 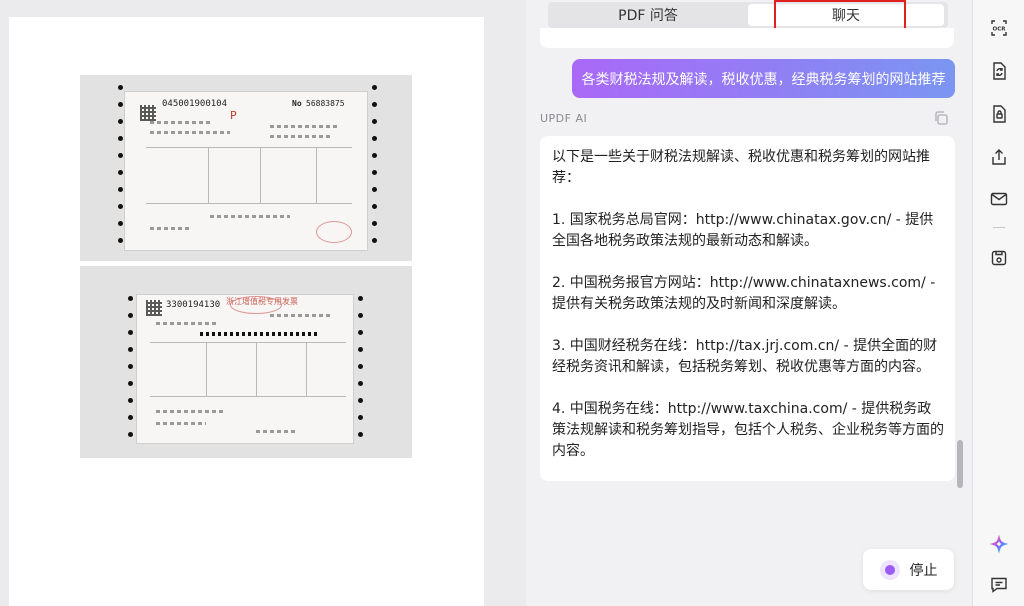 What do you see at coordinates (564, 118) in the screenshot?
I see `ai-label: UPDF AI` at bounding box center [564, 118].